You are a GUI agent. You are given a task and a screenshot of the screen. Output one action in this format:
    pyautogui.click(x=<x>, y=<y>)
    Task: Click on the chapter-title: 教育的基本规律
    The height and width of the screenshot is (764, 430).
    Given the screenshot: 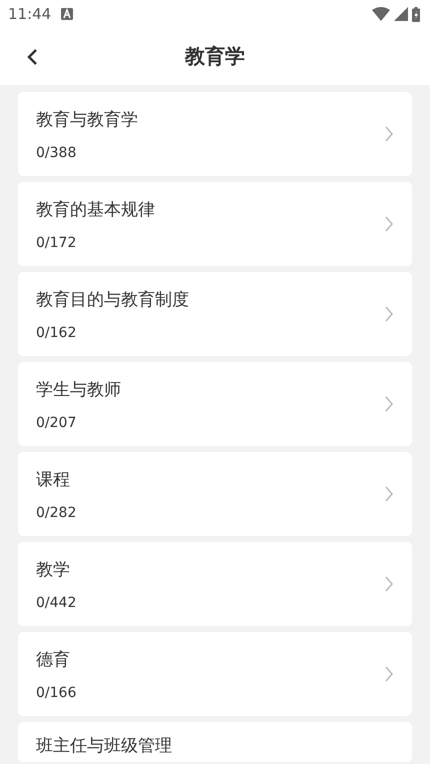 What is the action you would take?
    pyautogui.click(x=96, y=209)
    